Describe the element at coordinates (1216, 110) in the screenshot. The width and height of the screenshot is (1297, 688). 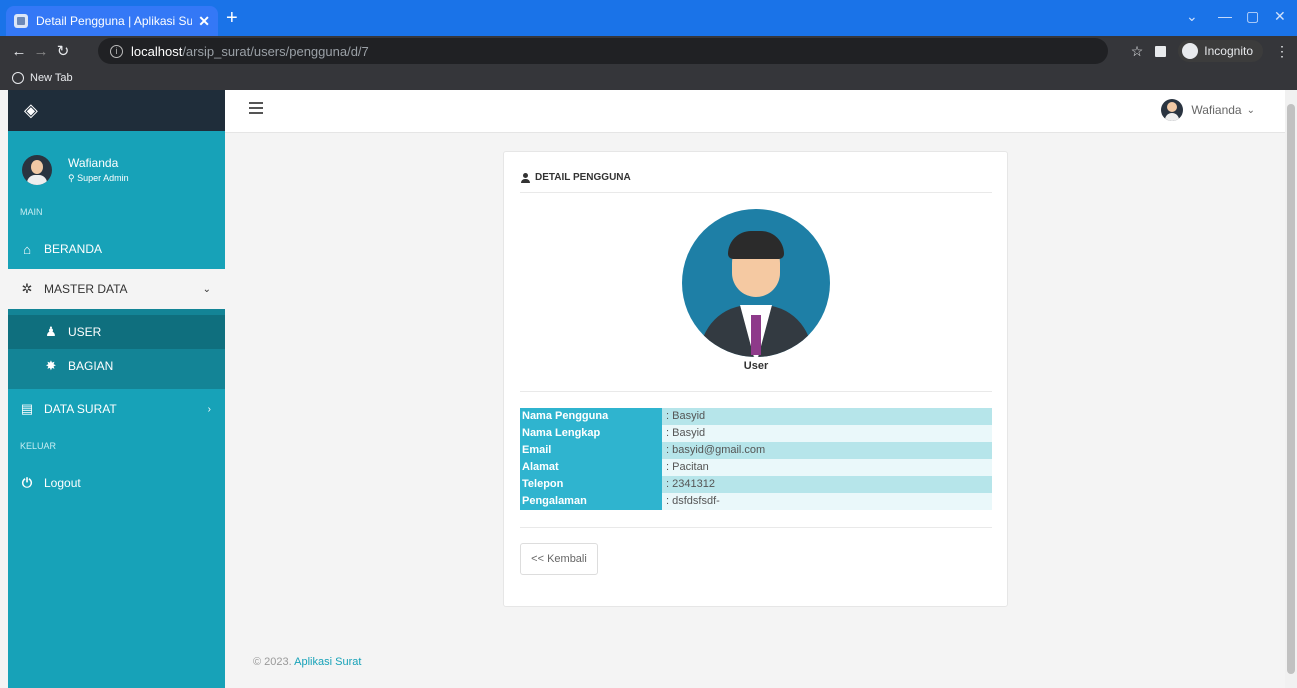
I see `topbar-user-name: Wafianda` at that location.